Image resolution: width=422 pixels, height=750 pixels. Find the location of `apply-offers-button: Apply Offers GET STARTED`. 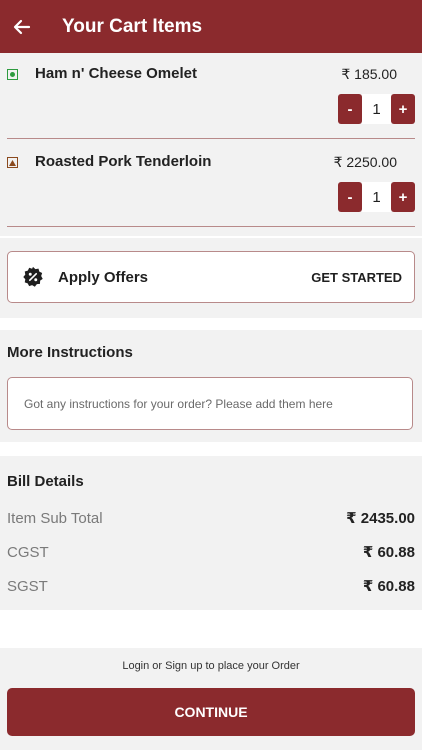

apply-offers-button: Apply Offers GET STARTED is located at coordinates (211, 277).